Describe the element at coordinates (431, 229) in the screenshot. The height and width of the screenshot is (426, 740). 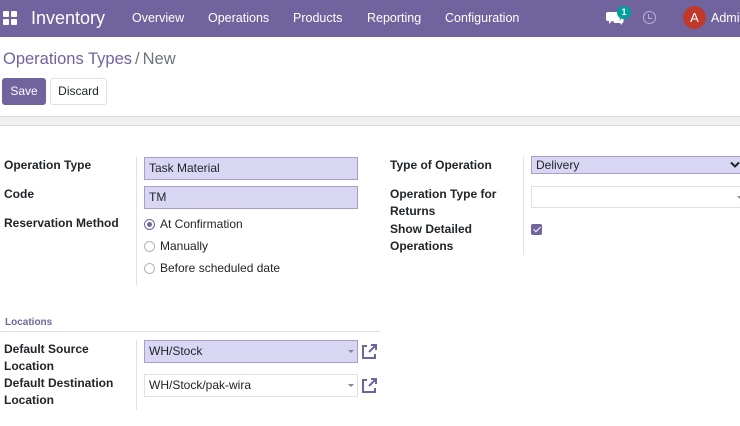
I see `show-detailed-label-line1: Show Detailed` at that location.